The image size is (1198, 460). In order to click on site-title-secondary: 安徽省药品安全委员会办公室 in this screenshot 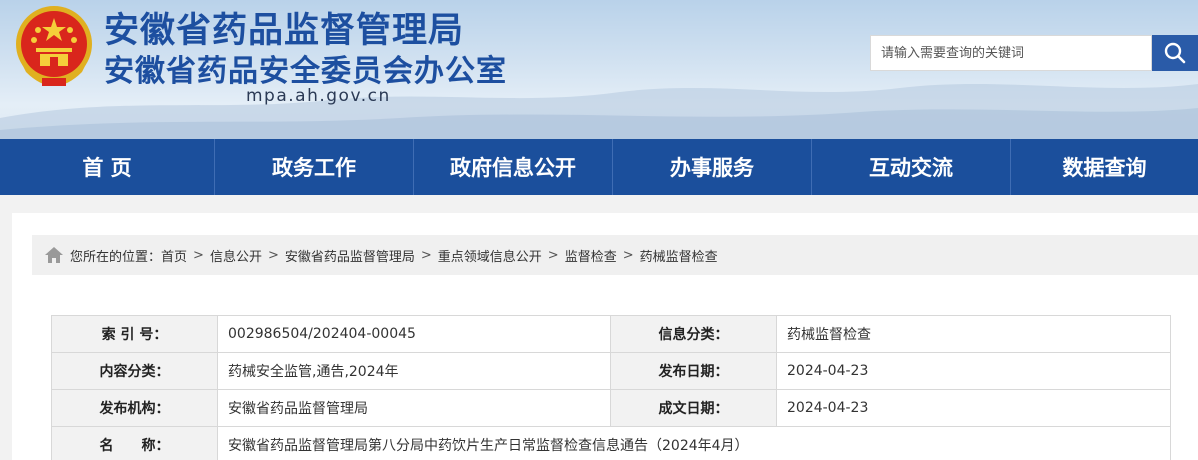, I will do `click(305, 71)`.